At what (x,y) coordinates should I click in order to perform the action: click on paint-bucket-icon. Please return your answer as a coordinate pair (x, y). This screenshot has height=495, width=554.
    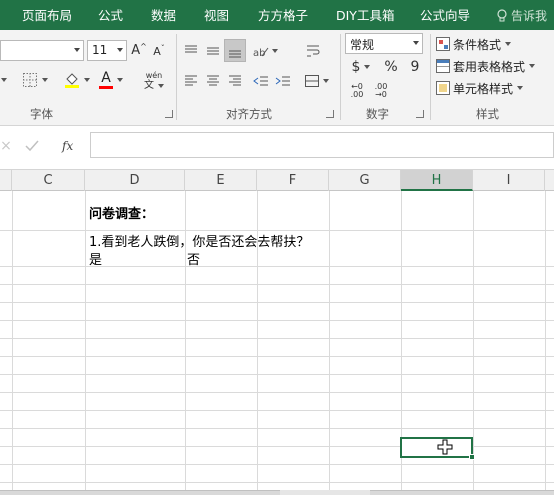
    Looking at the image, I should click on (71, 80).